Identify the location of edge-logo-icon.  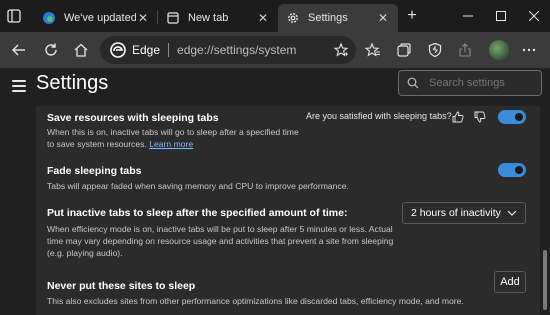
(118, 50).